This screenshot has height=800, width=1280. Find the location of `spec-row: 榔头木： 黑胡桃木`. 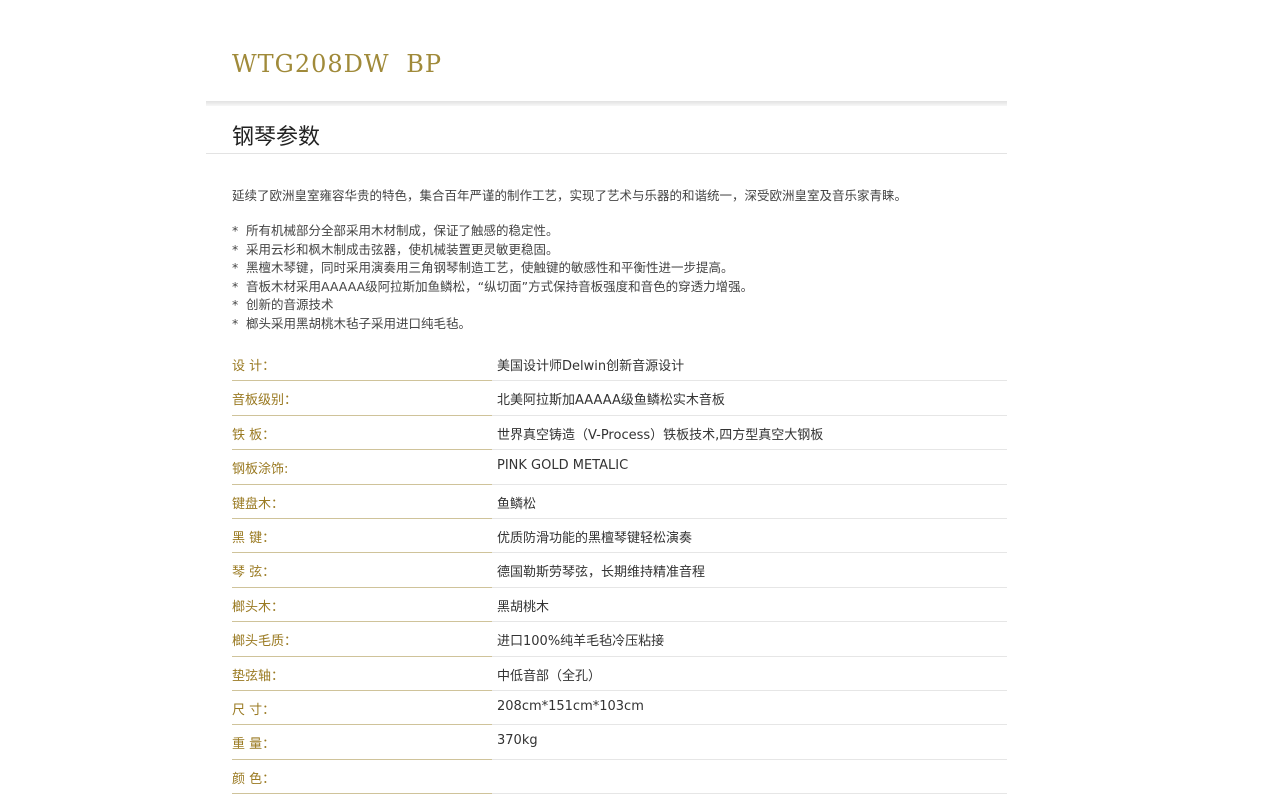

spec-row: 榔头木： 黑胡桃木 is located at coordinates (619, 605).